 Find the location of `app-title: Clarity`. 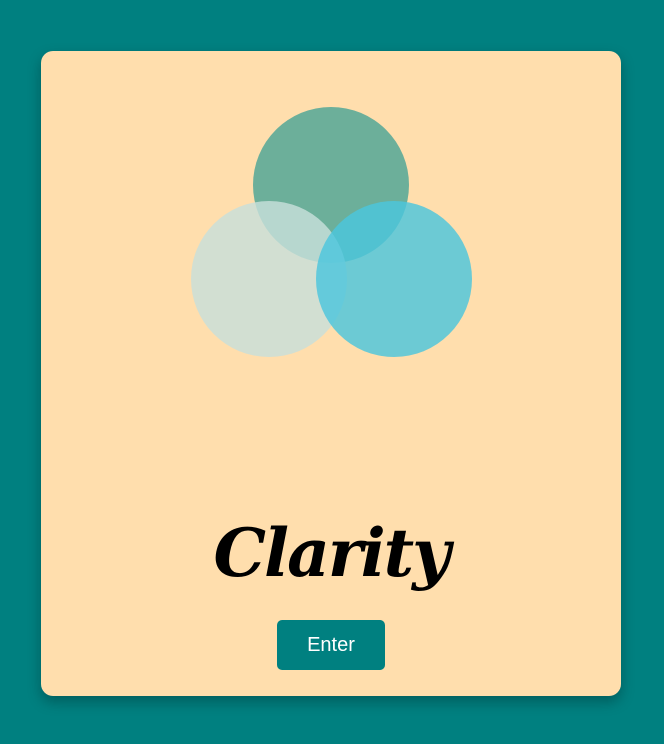

app-title: Clarity is located at coordinates (331, 553).